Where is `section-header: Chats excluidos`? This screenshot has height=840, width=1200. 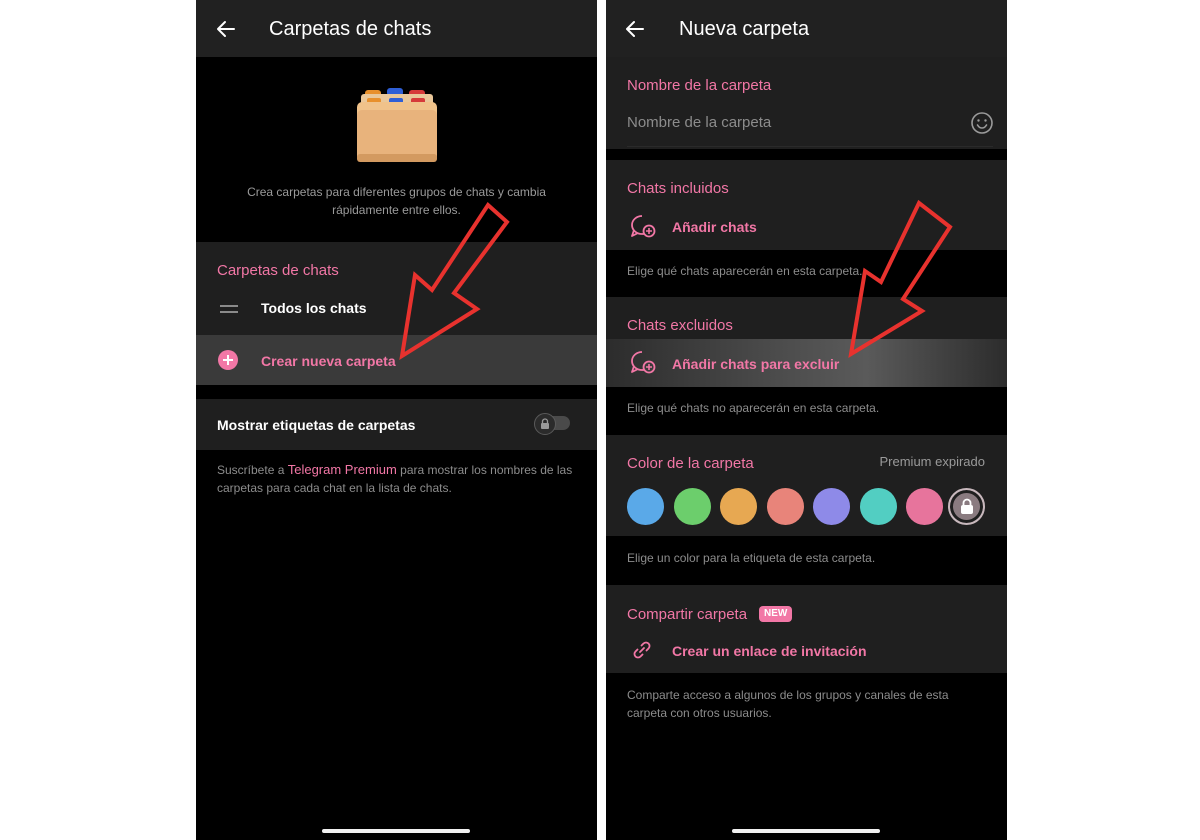
section-header: Chats excluidos is located at coordinates (680, 325).